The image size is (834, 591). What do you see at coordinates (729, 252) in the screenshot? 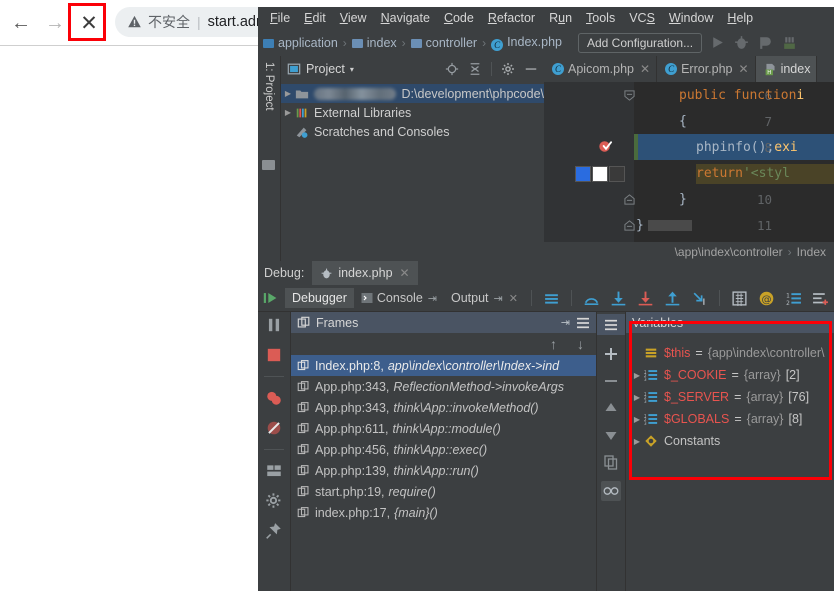
I see `status-breadcrumb-path: \app\index\controller` at bounding box center [729, 252].